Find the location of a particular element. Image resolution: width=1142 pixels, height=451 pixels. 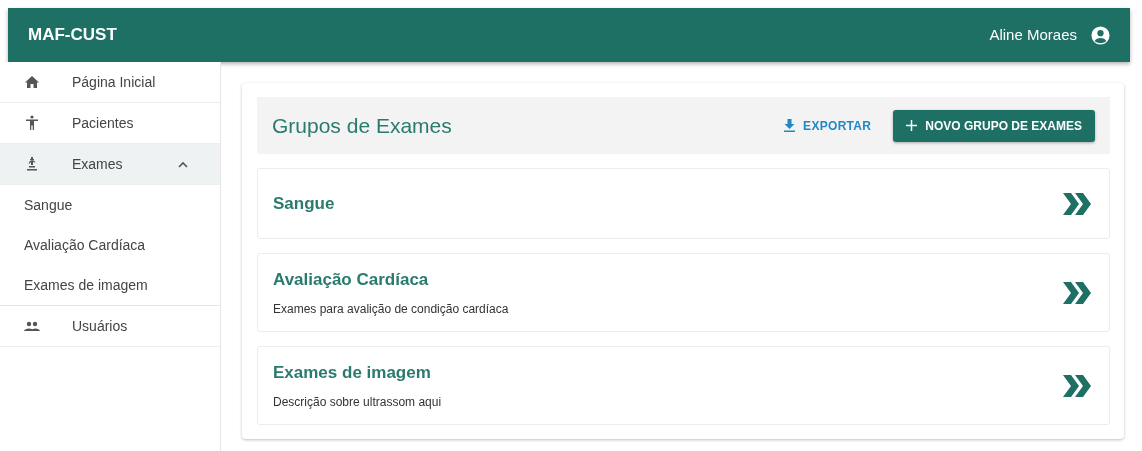

sidebar-item: Exames is located at coordinates (110, 164).